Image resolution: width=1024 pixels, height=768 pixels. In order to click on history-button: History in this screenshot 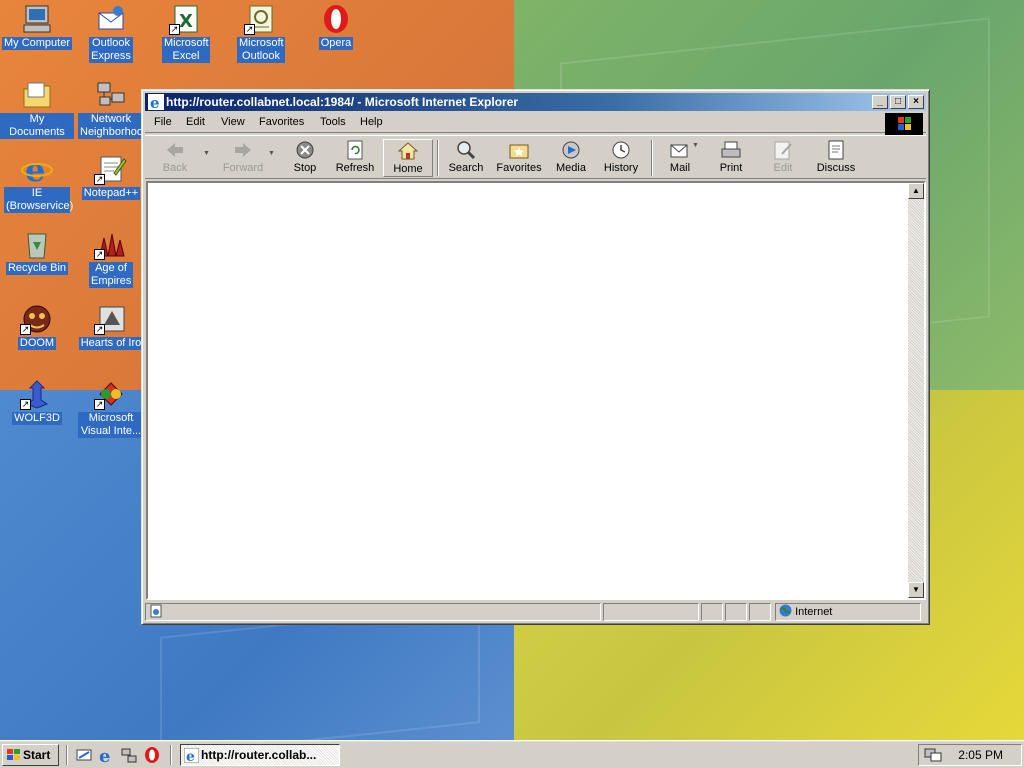, I will do `click(621, 158)`.